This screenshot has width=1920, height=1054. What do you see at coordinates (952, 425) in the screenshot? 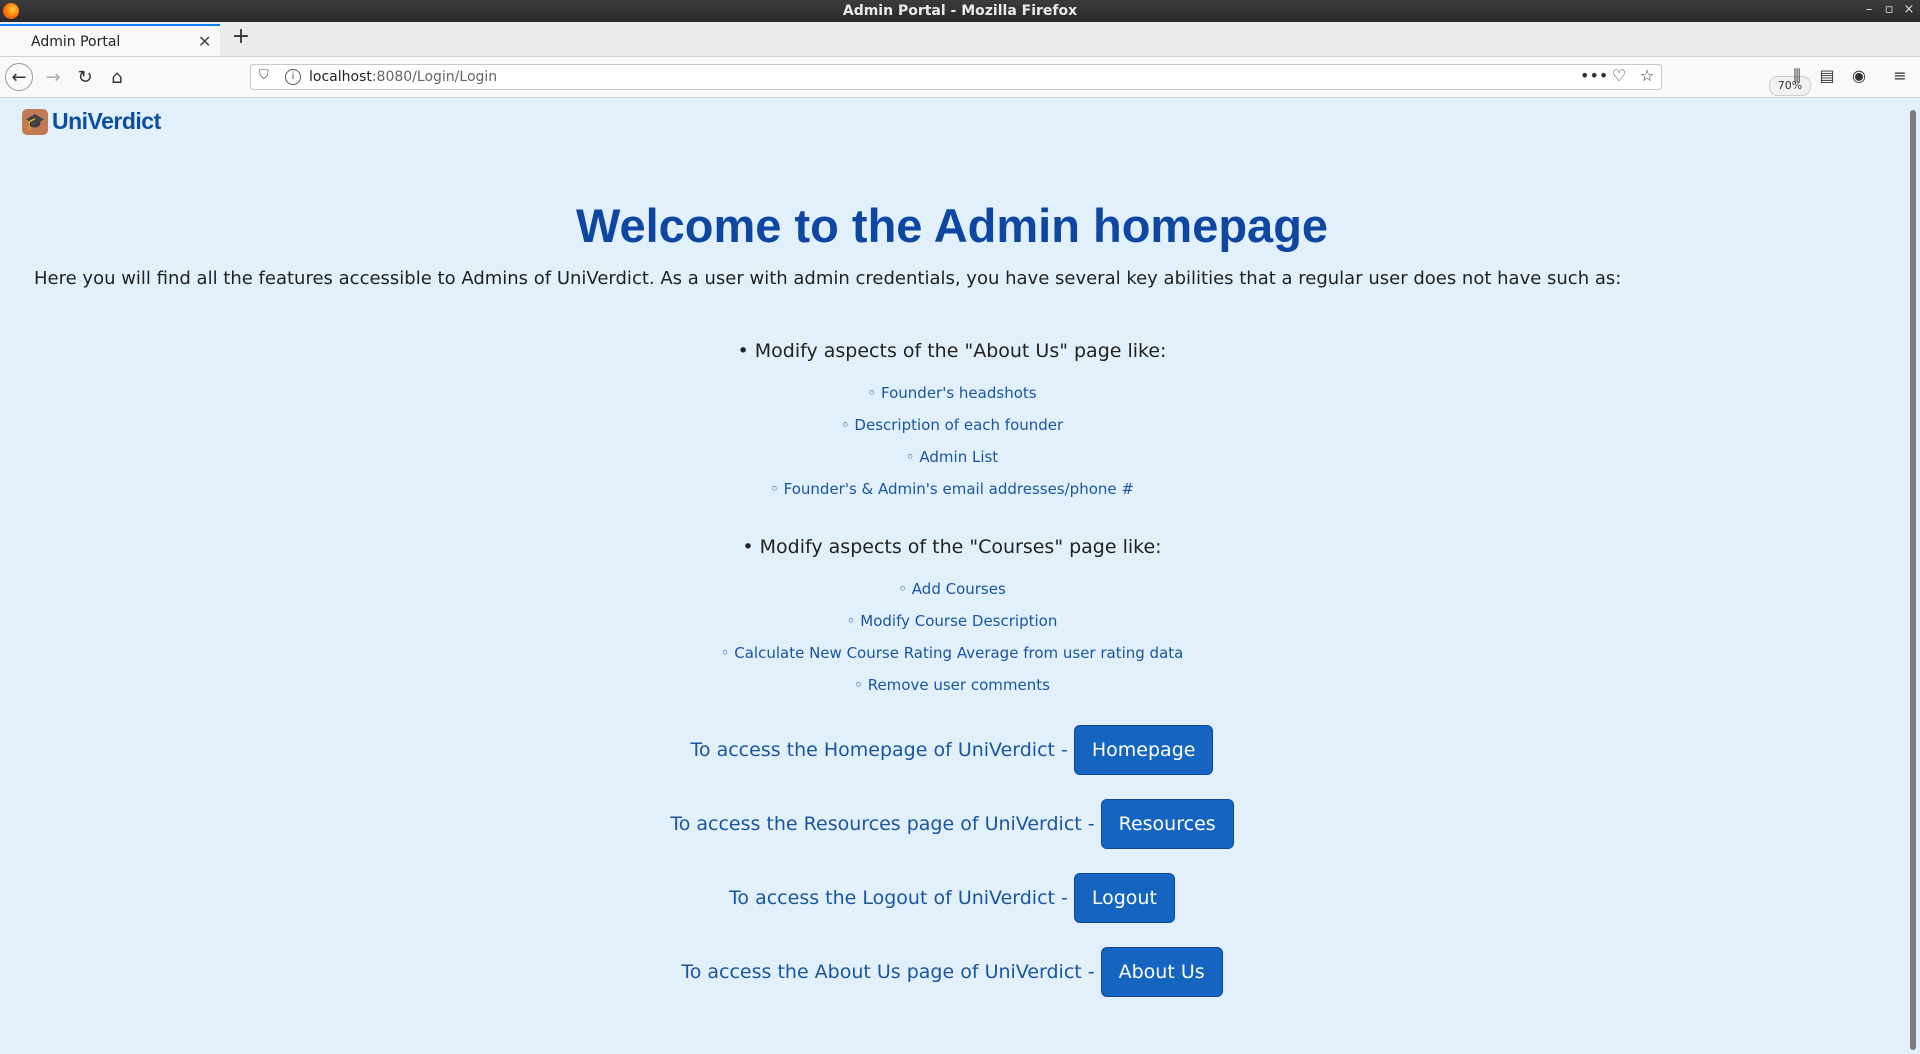
I see `list-item: ◦ Description of each founder` at bounding box center [952, 425].